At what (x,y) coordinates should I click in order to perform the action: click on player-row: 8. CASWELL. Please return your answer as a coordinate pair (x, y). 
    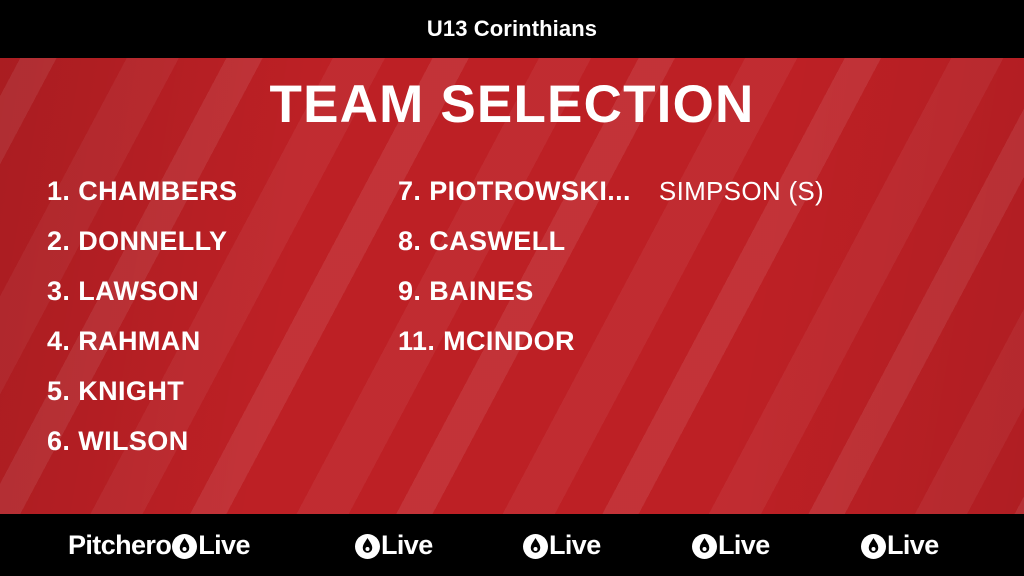
    Looking at the image, I should click on (611, 241).